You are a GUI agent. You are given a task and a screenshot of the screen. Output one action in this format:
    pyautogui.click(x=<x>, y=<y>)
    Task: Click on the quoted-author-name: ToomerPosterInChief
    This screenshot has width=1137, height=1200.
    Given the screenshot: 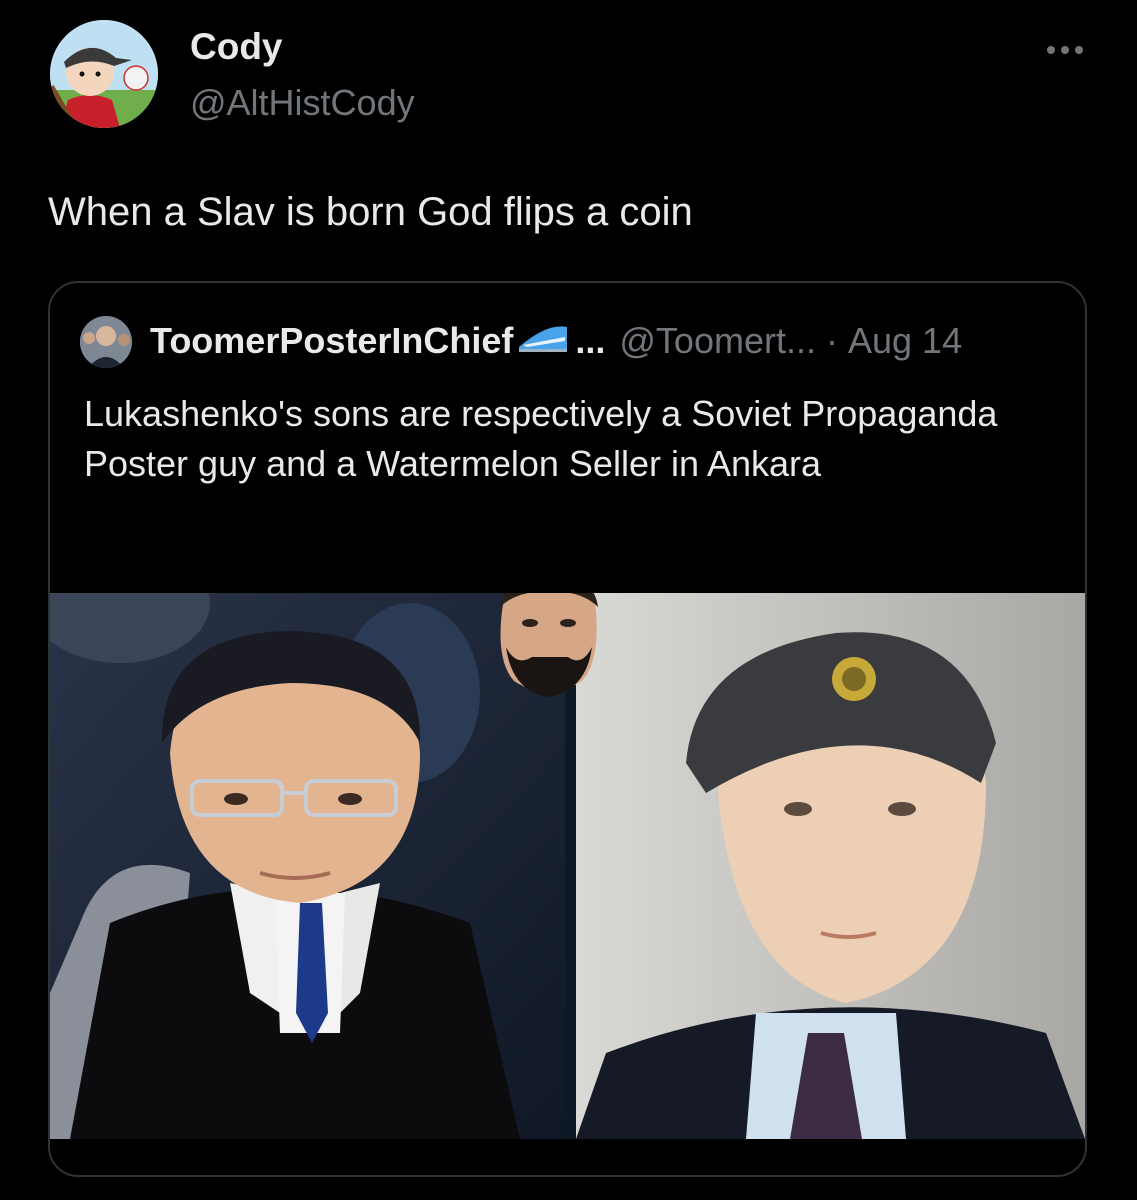 What is the action you would take?
    pyautogui.click(x=331, y=341)
    